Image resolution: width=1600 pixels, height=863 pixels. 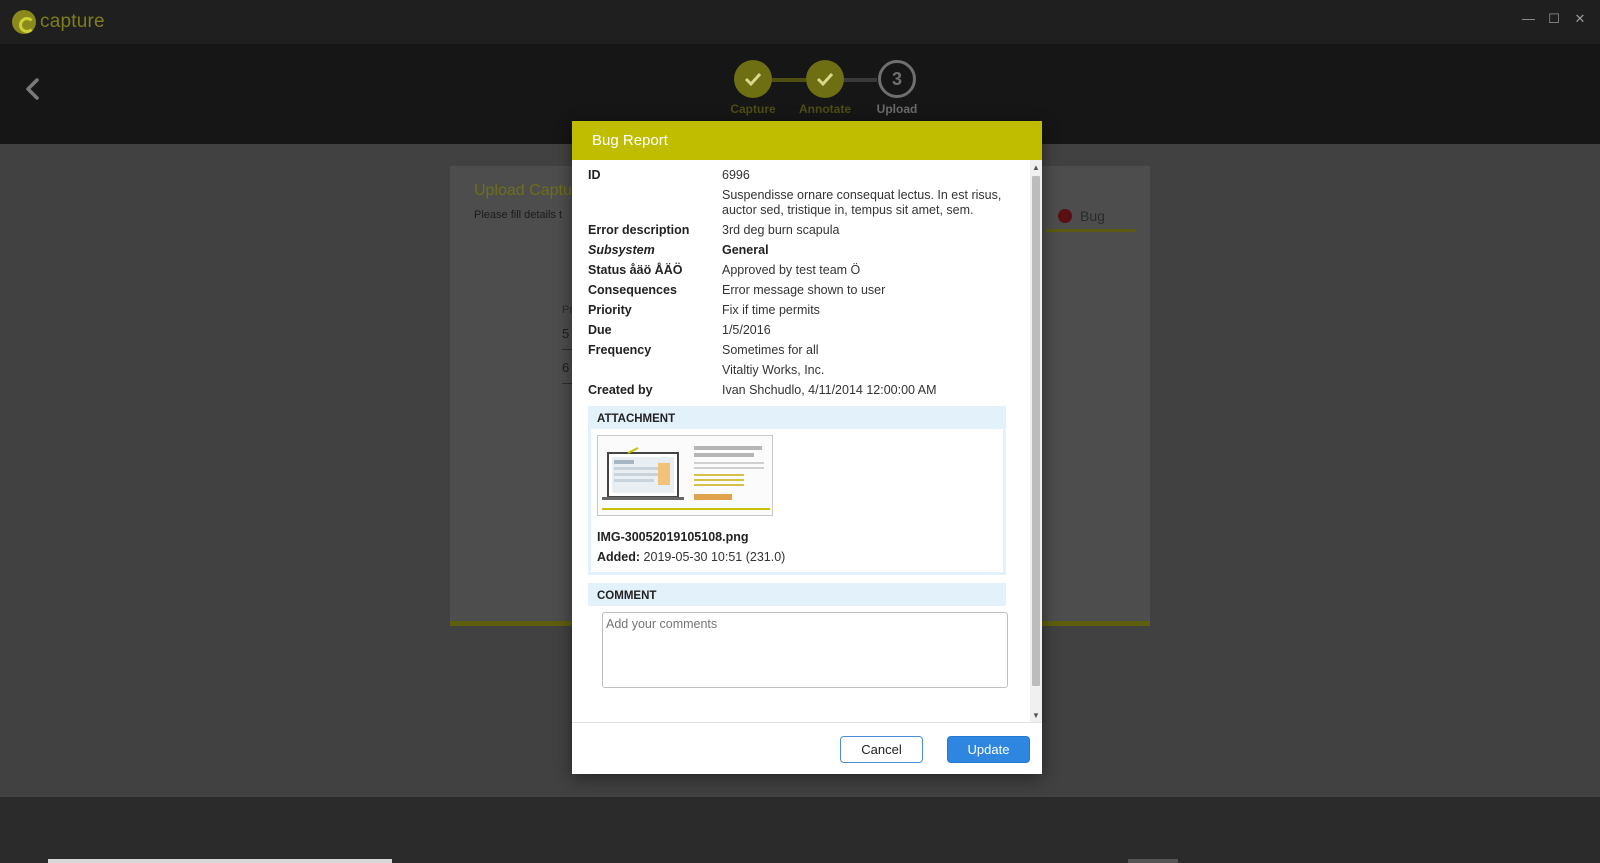 I want to click on field-label: Due, so click(x=600, y=330).